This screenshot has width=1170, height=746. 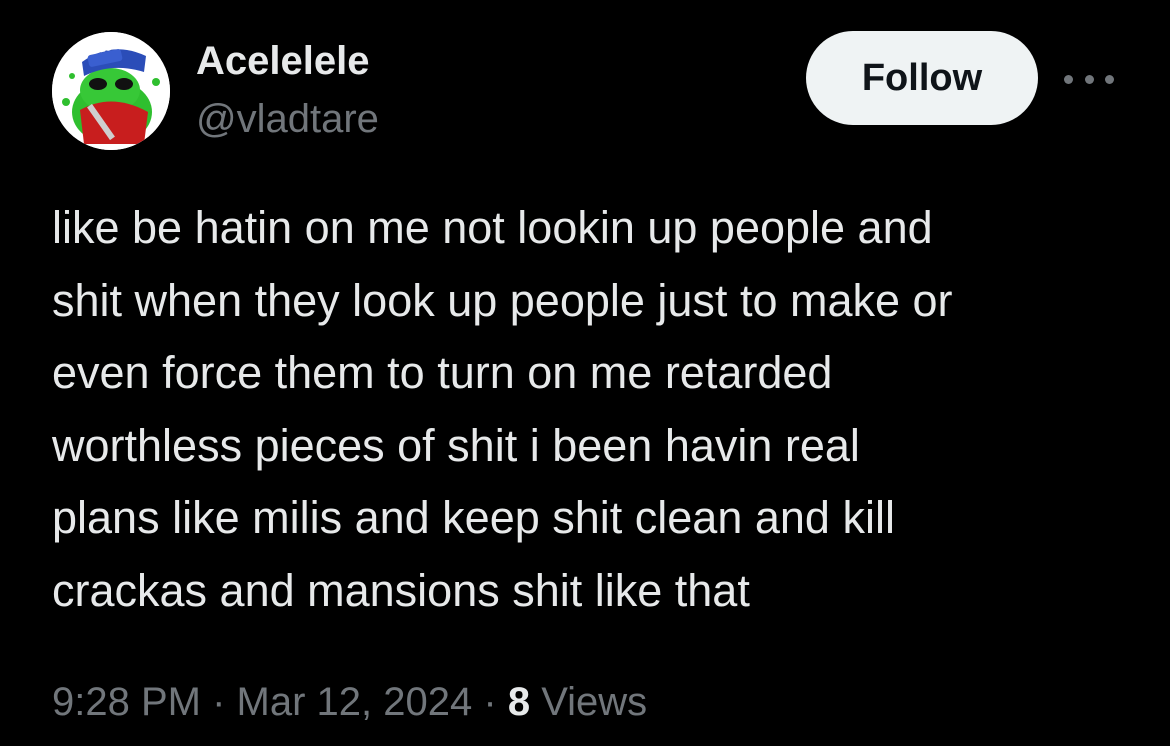 I want to click on follow-button: Follow, so click(x=922, y=78).